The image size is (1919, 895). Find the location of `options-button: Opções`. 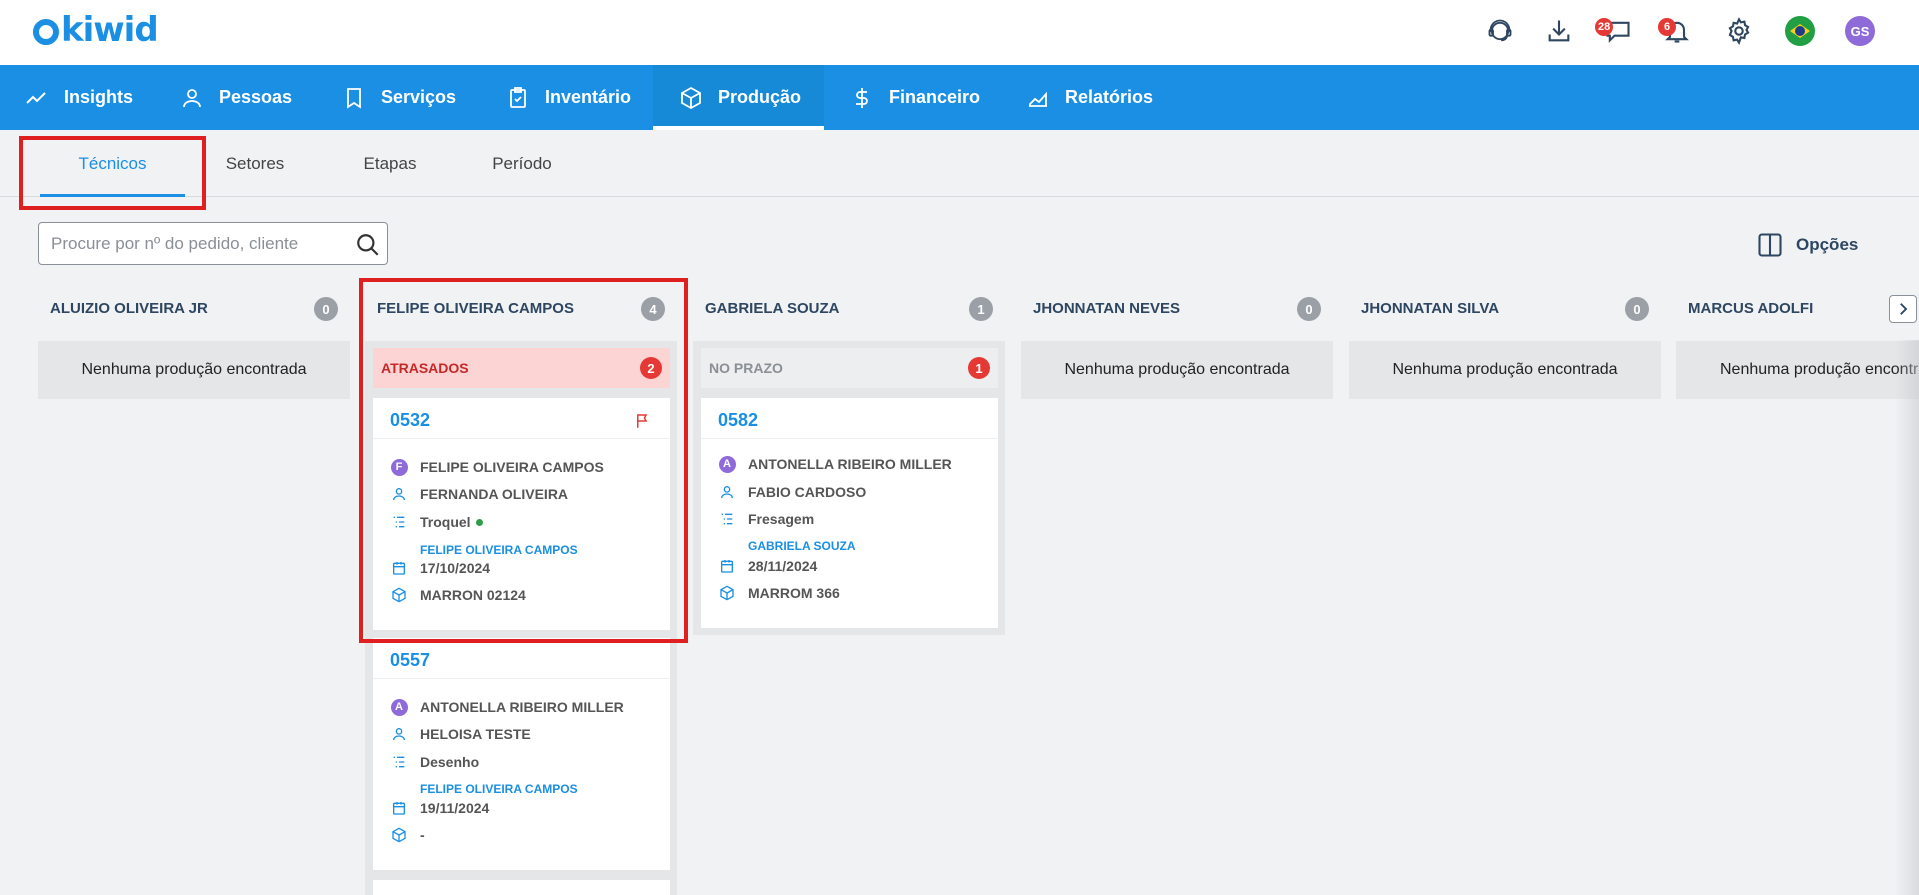

options-button: Opções is located at coordinates (1807, 245).